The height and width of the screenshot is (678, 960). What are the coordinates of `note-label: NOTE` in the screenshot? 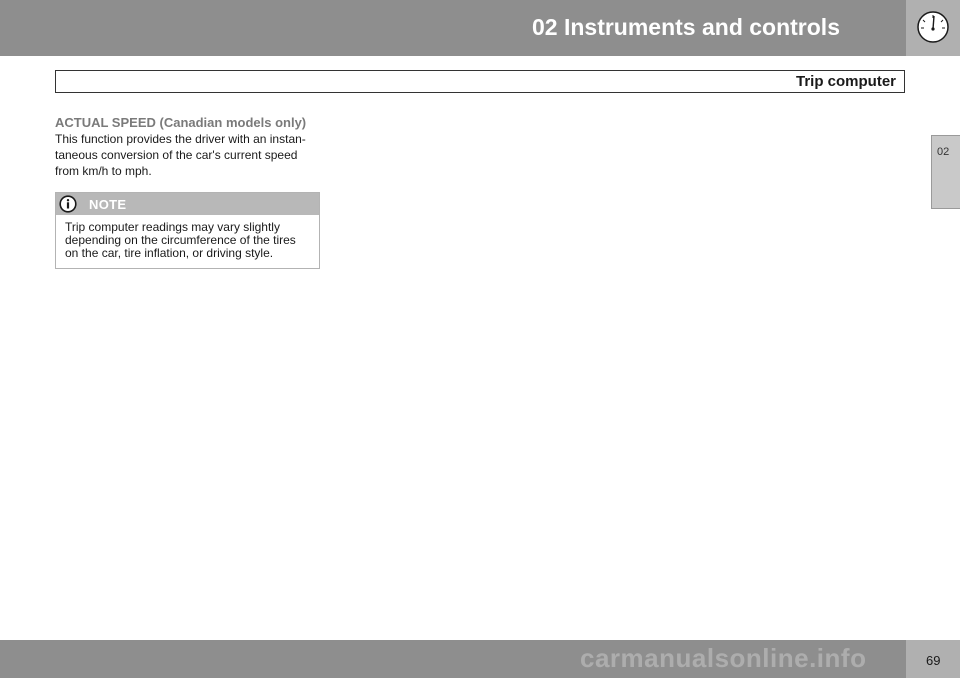 It's located at (108, 204).